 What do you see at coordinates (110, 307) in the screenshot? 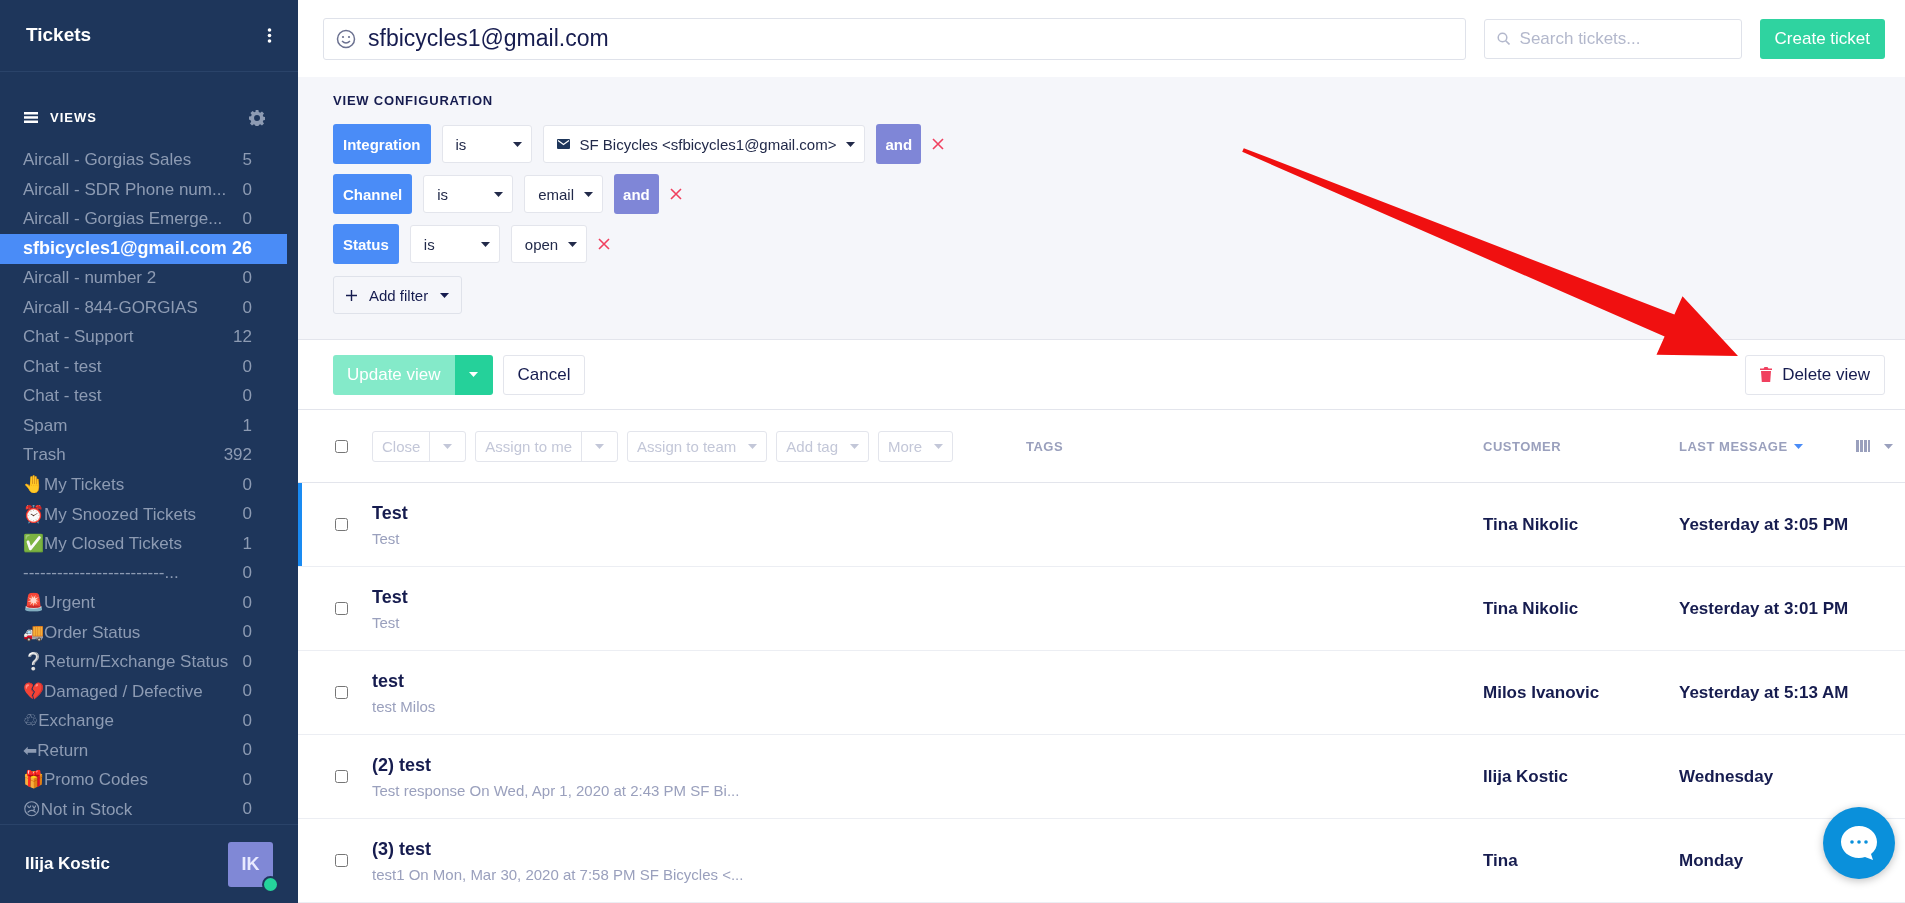
I see `view-name: Aircall - 844-GORGIAS` at bounding box center [110, 307].